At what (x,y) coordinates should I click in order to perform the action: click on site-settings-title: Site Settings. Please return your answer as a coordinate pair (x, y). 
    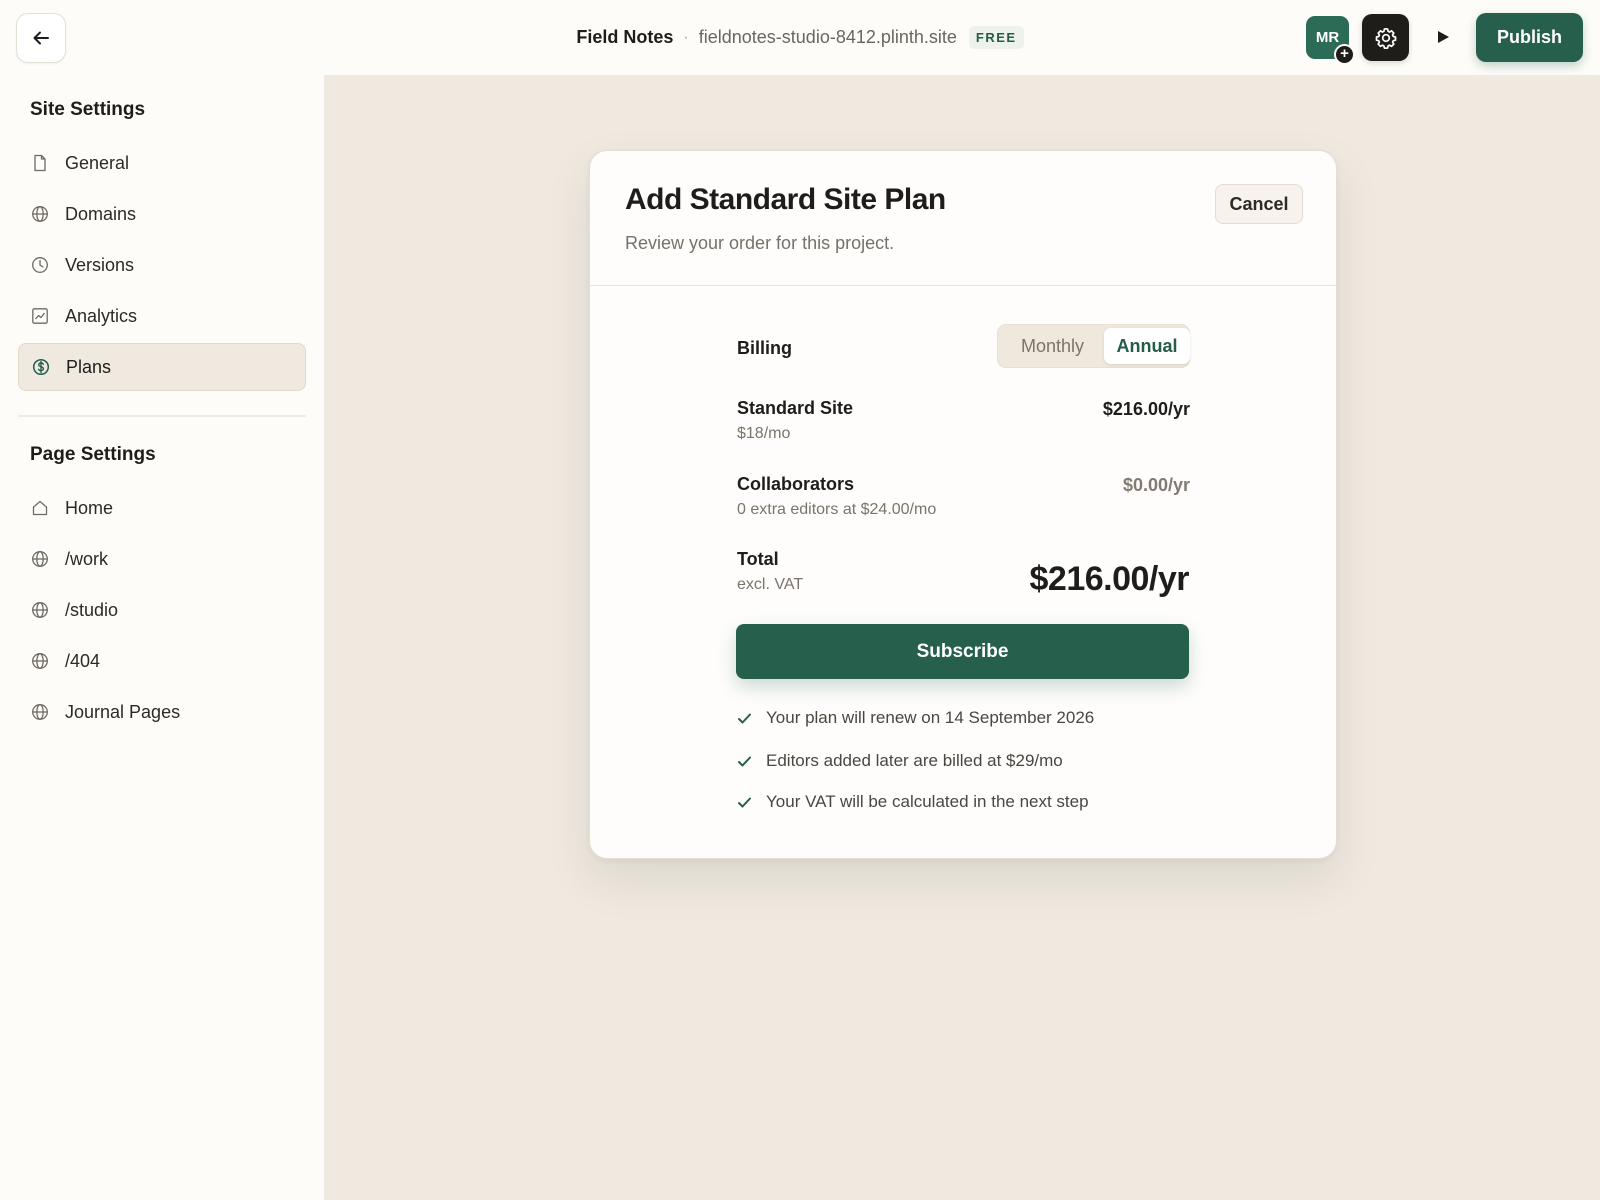
    Looking at the image, I should click on (88, 109).